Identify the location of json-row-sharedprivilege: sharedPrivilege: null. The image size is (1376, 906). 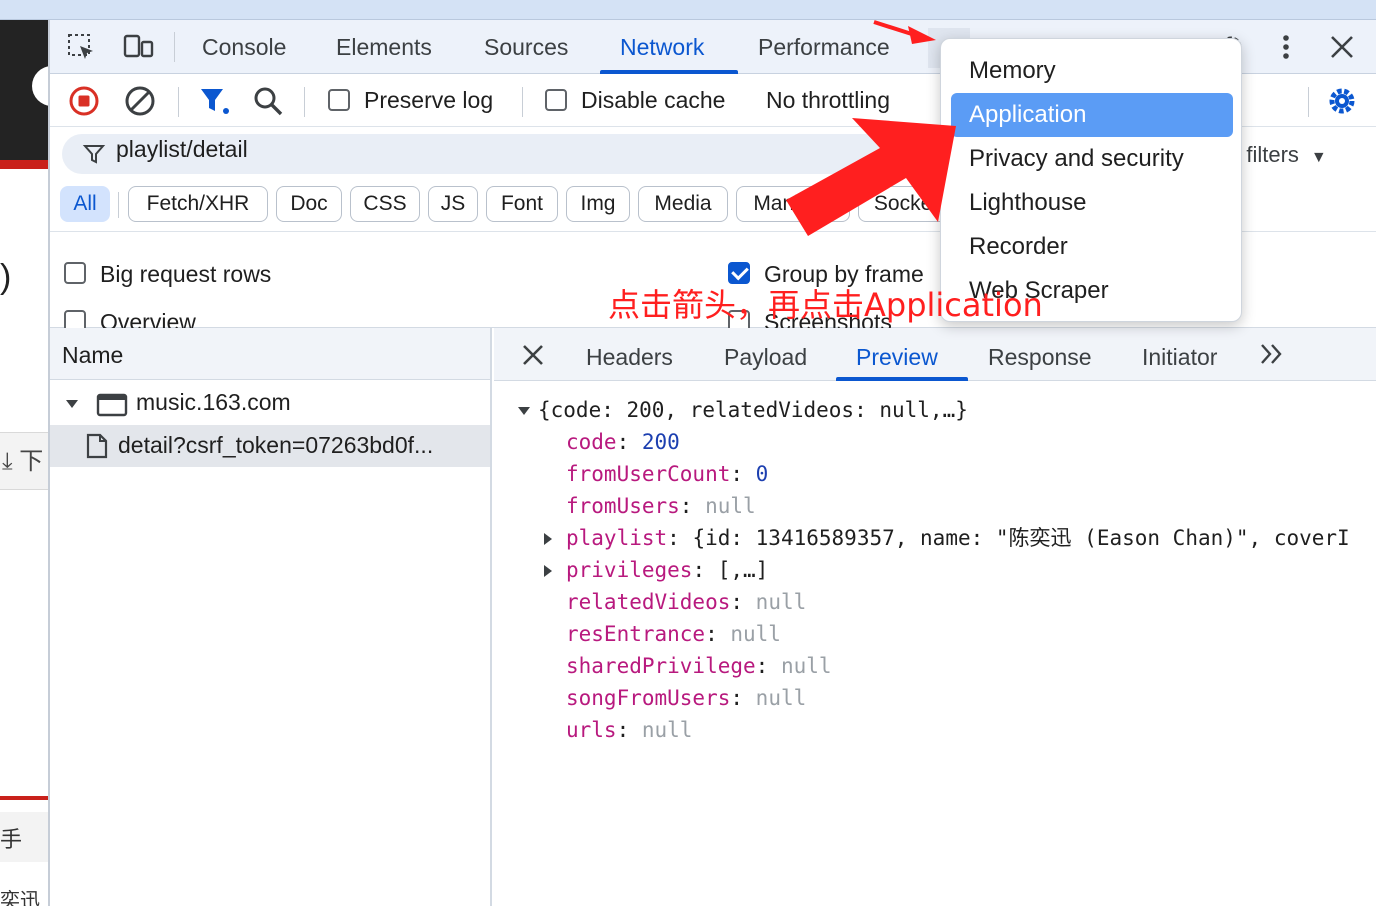
(699, 666).